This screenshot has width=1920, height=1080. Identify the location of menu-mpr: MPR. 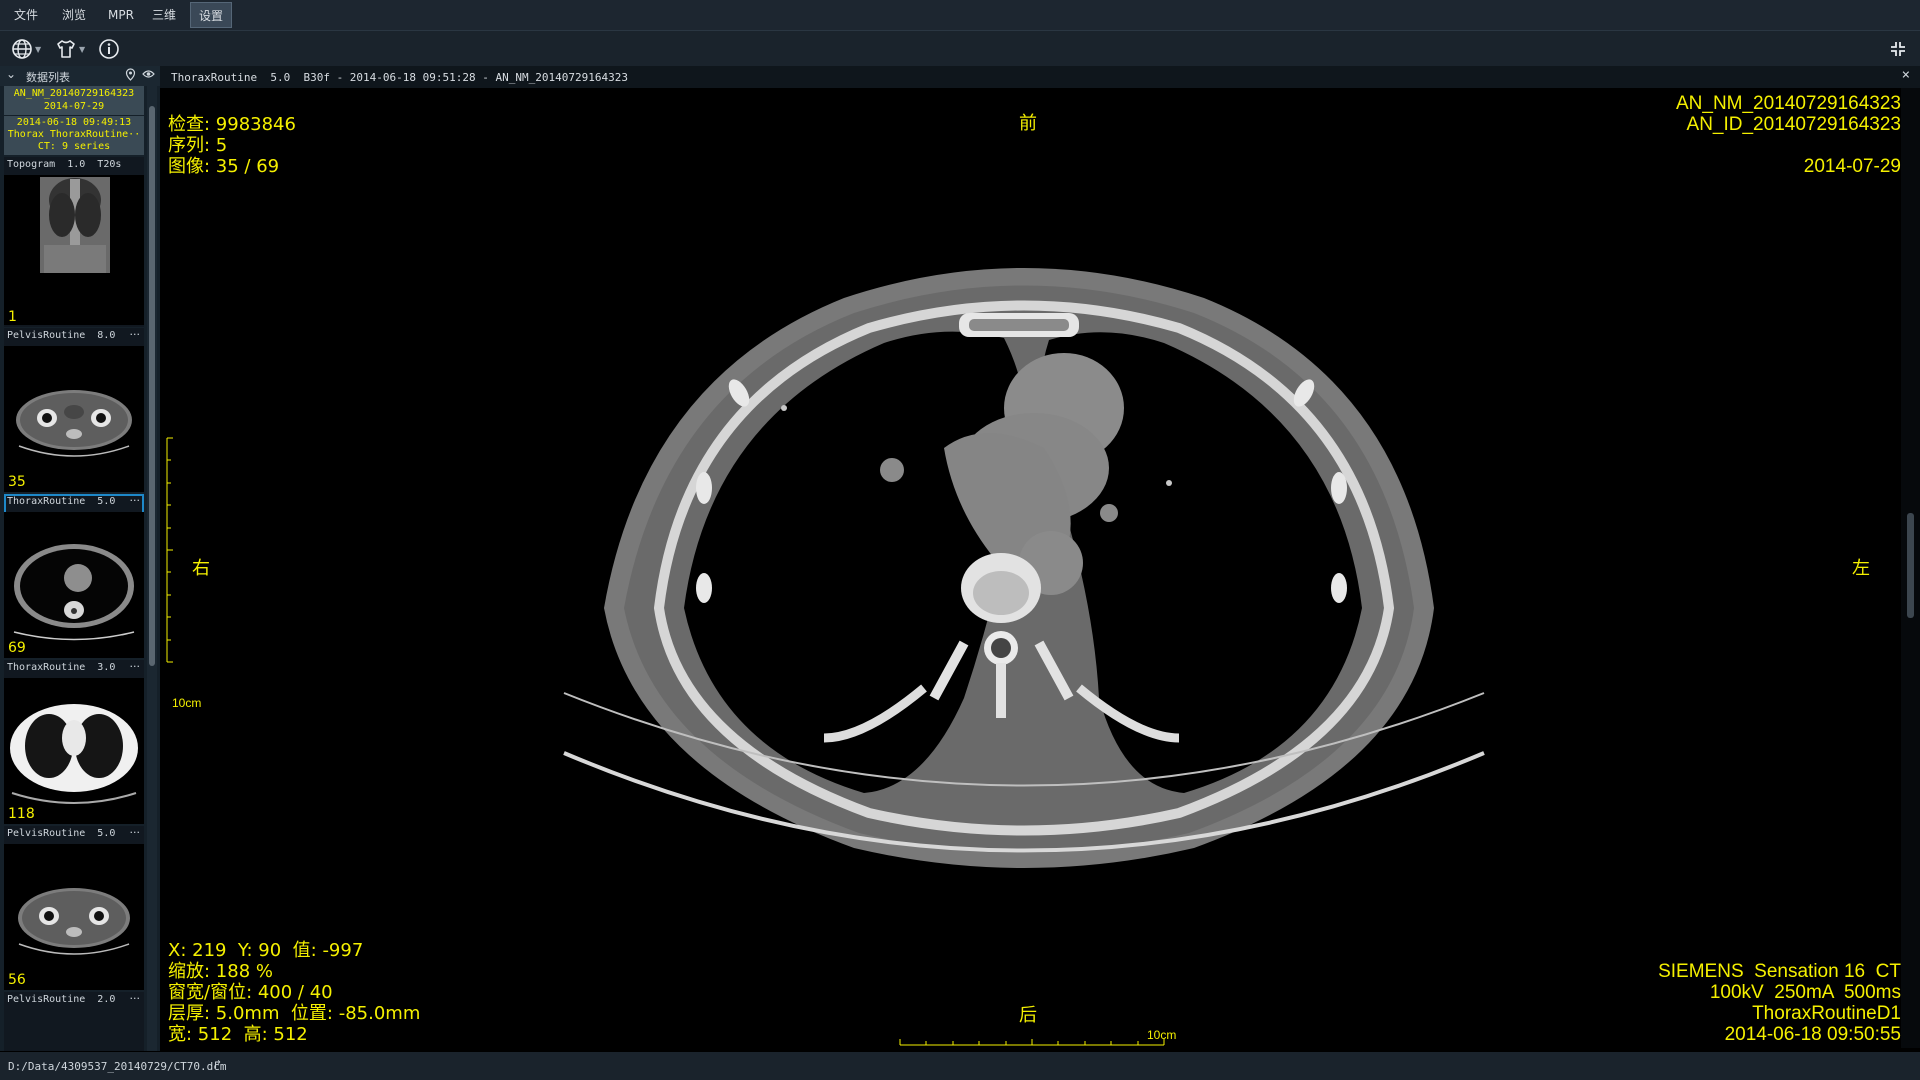
(121, 15).